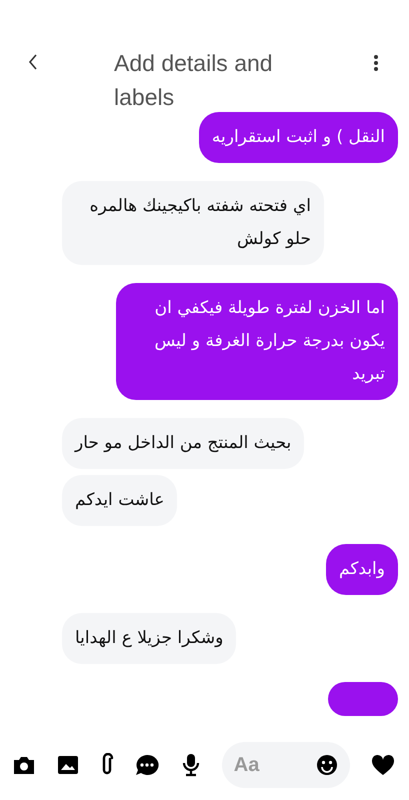 Image resolution: width=409 pixels, height=800 pixels. What do you see at coordinates (286, 765) in the screenshot?
I see `message-input: Aa` at bounding box center [286, 765].